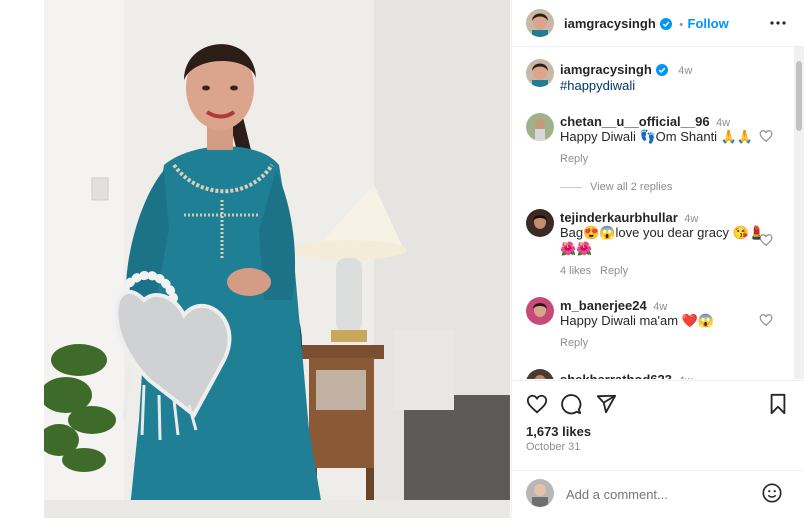 The height and width of the screenshot is (526, 807). What do you see at coordinates (657, 136) in the screenshot?
I see `comment-text: Happy Diwali 👣Om Shanti 🙏🙏` at bounding box center [657, 136].